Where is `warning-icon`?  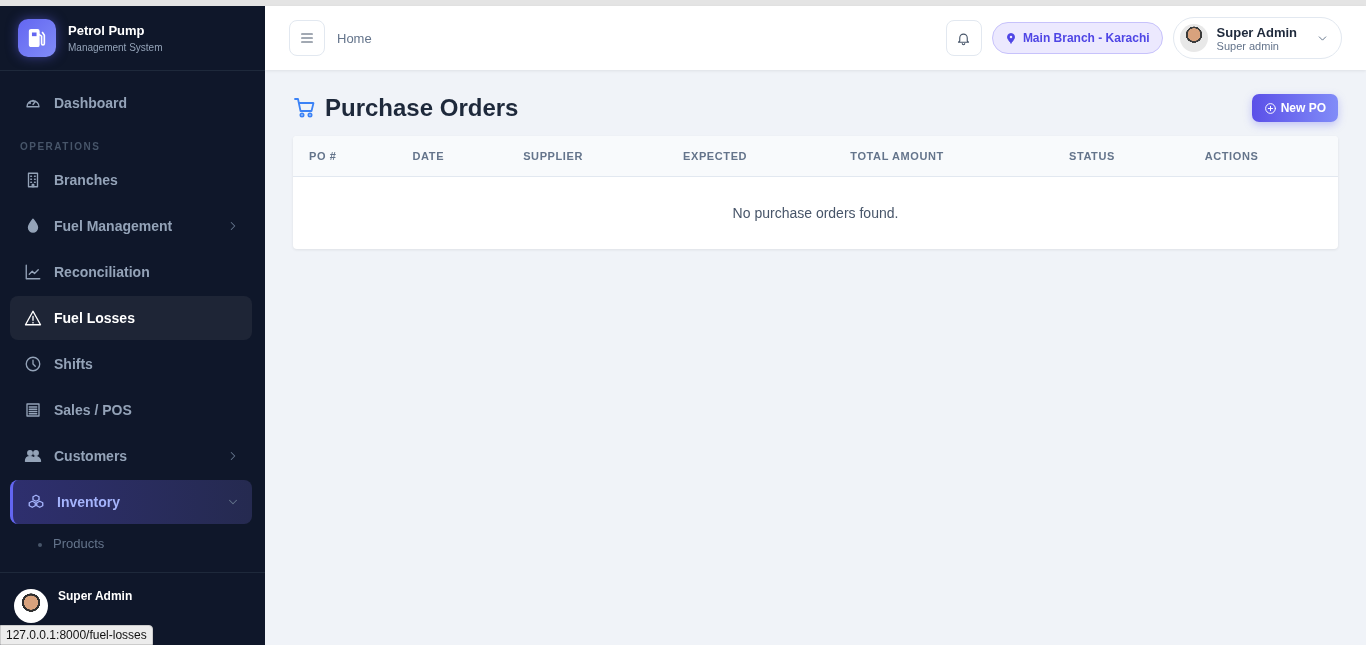 warning-icon is located at coordinates (33, 318).